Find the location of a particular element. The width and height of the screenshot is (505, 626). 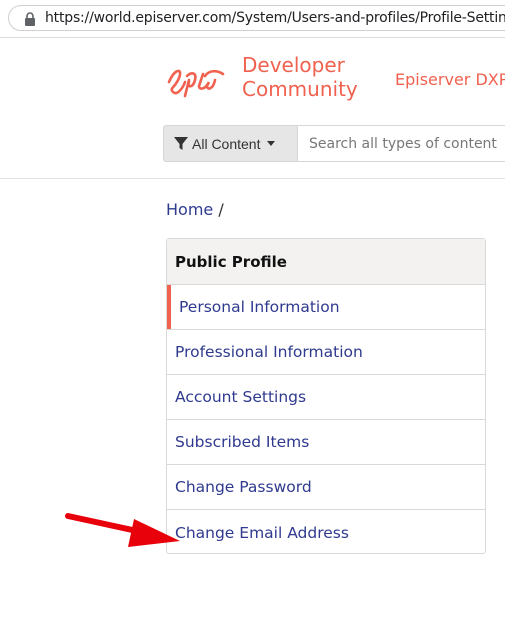

lock-icon is located at coordinates (30, 19).